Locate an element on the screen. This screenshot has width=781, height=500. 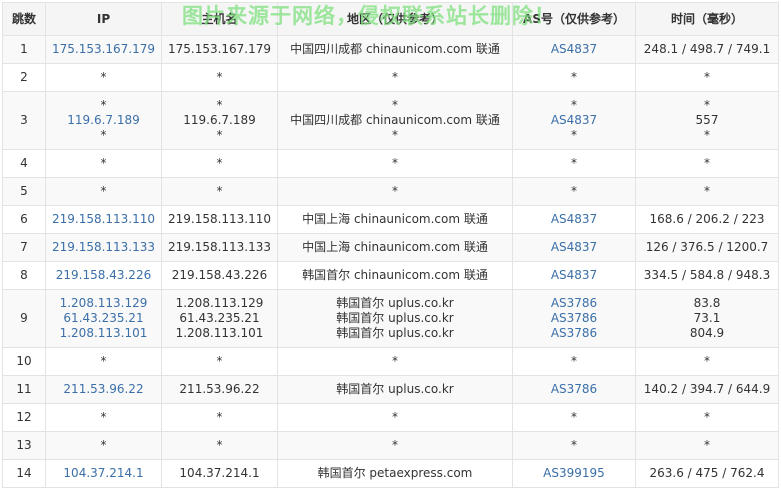
hop-cell: 12 is located at coordinates (24, 417).